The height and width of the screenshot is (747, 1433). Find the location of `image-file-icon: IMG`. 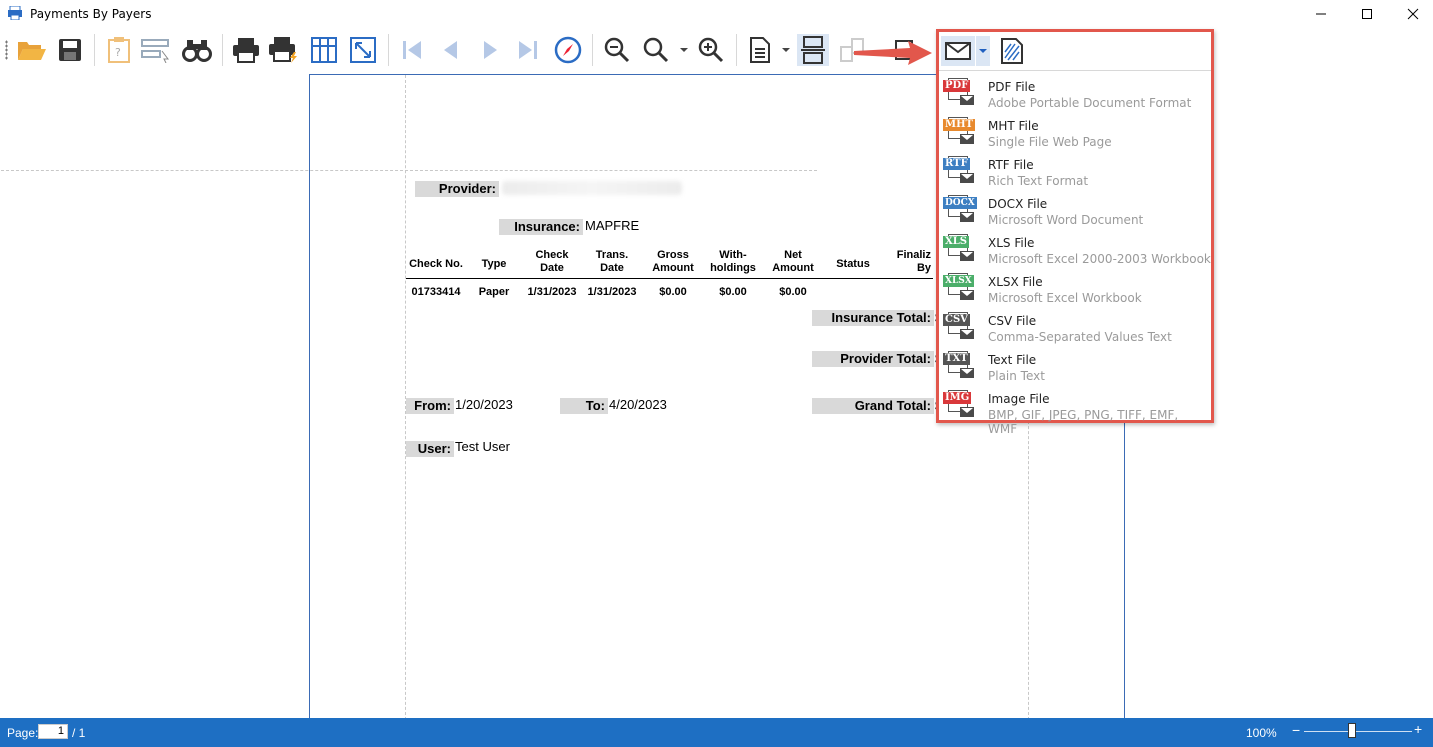

image-file-icon: IMG is located at coordinates (960, 406).